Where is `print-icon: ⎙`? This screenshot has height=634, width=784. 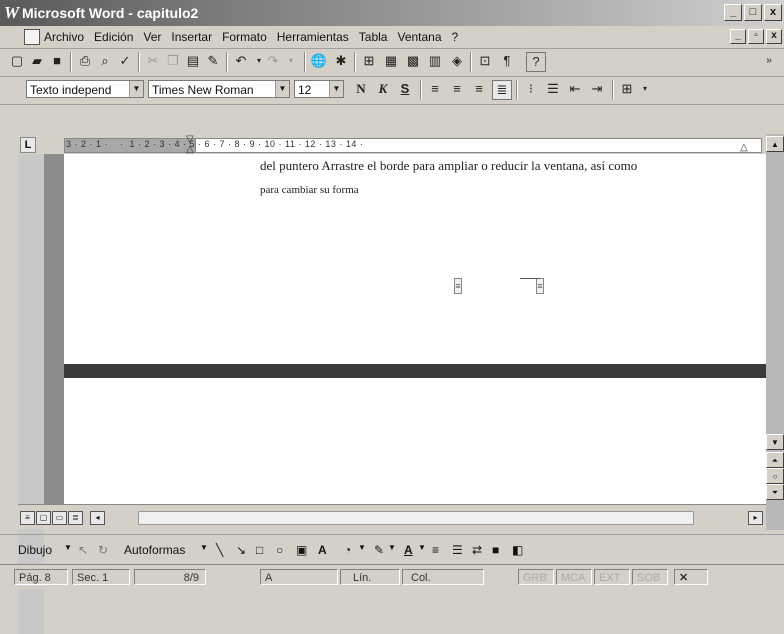 print-icon: ⎙ is located at coordinates (85, 61).